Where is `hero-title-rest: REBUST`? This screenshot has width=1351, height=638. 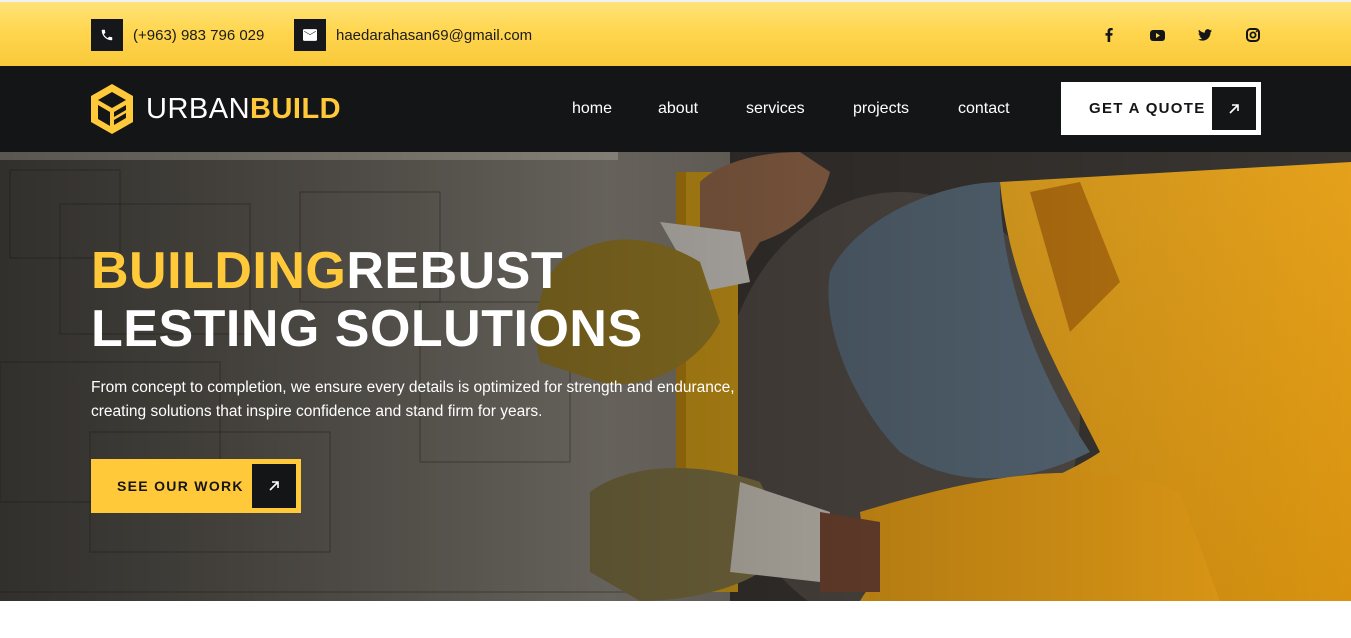
hero-title-rest: REBUST is located at coordinates (455, 271).